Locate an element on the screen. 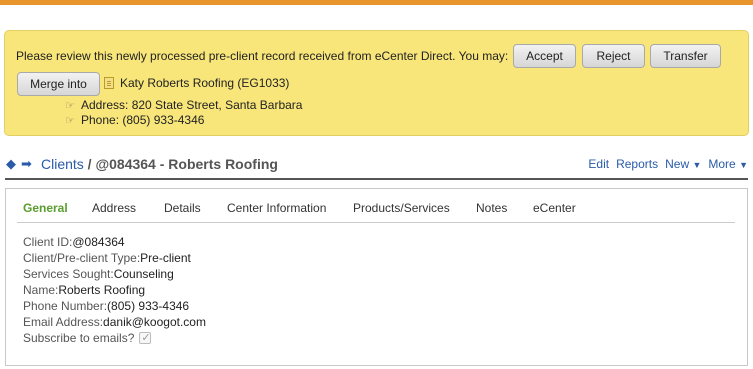 Image resolution: width=753 pixels, height=369 pixels. document-icon is located at coordinates (109, 83).